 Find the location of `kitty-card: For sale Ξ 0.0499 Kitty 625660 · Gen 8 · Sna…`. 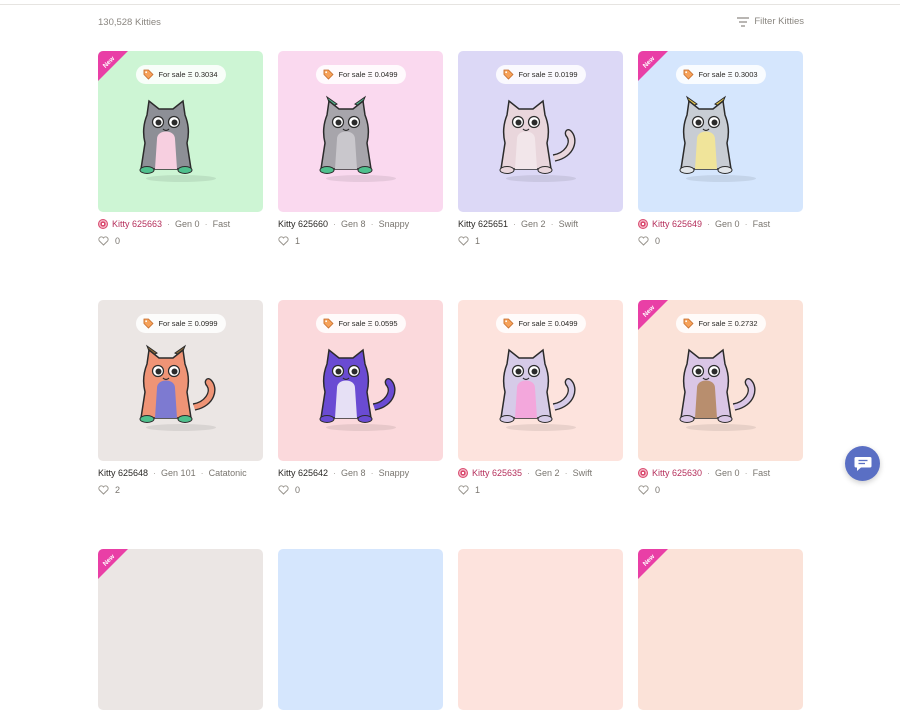

kitty-card: For sale Ξ 0.0499 Kitty 625660 · Gen 8 · Sna… is located at coordinates (360, 148).